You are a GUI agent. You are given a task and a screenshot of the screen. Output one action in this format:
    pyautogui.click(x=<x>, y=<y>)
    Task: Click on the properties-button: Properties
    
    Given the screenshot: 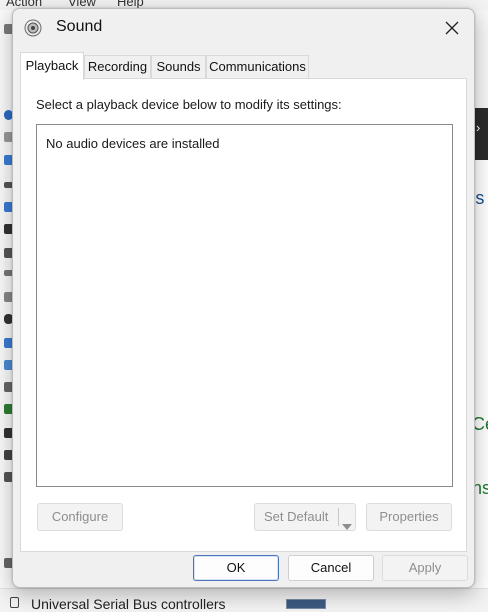 What is the action you would take?
    pyautogui.click(x=409, y=517)
    